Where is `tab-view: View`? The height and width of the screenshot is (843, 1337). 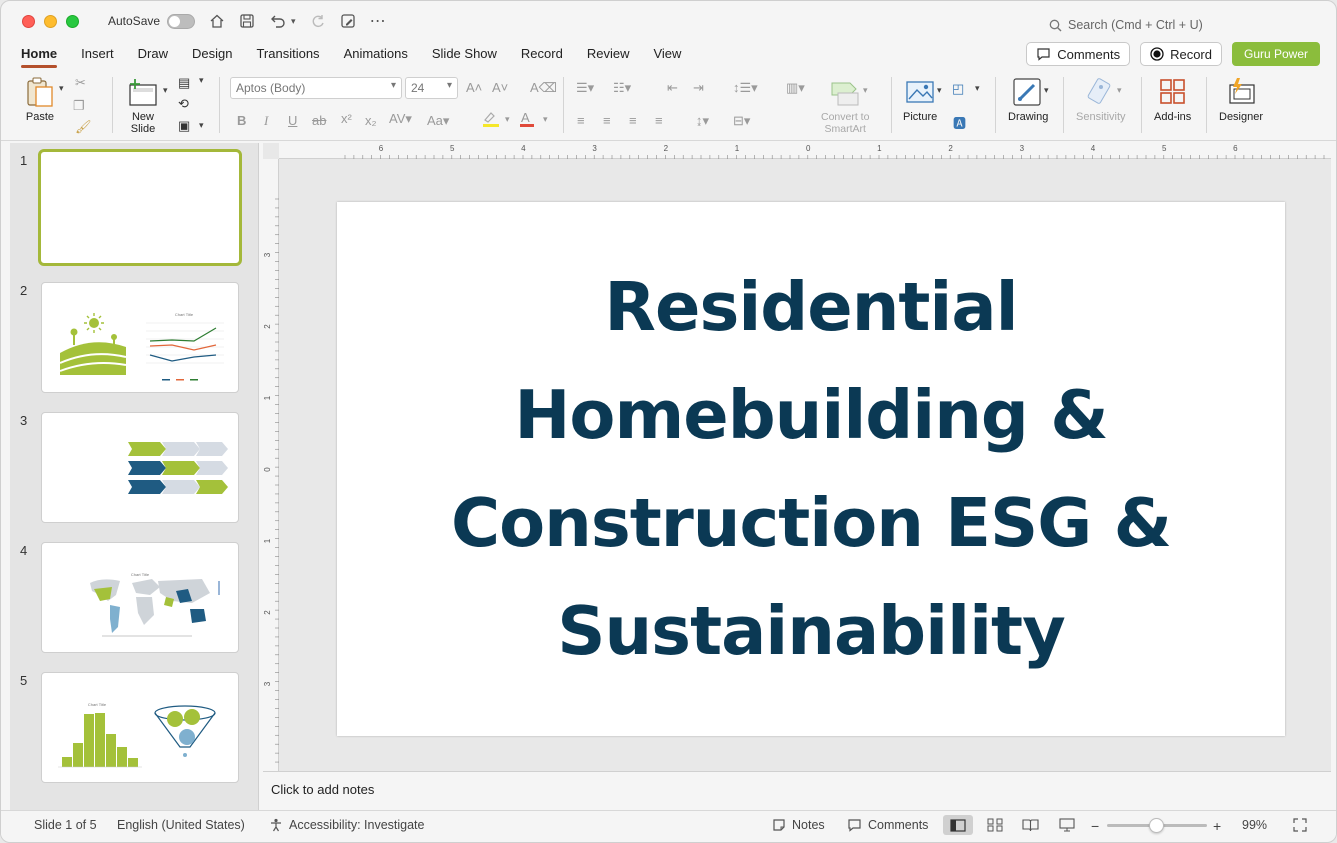
tab-view: View is located at coordinates (667, 55).